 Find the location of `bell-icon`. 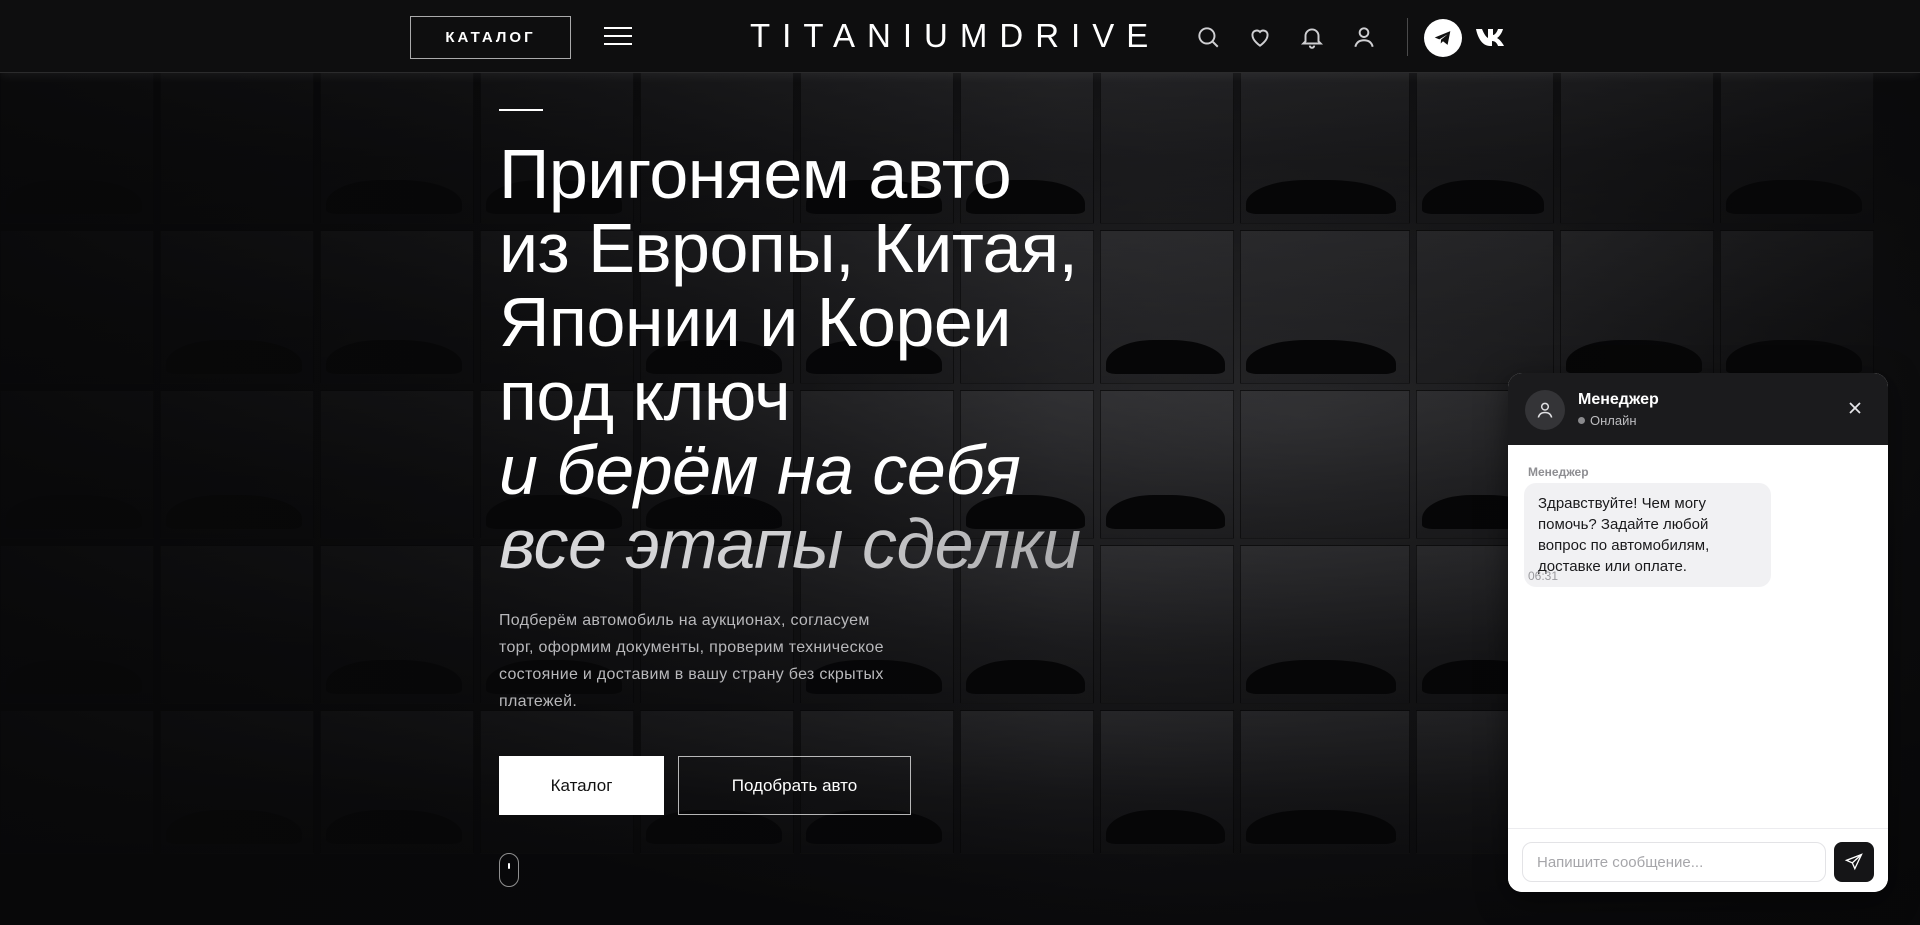

bell-icon is located at coordinates (1312, 37).